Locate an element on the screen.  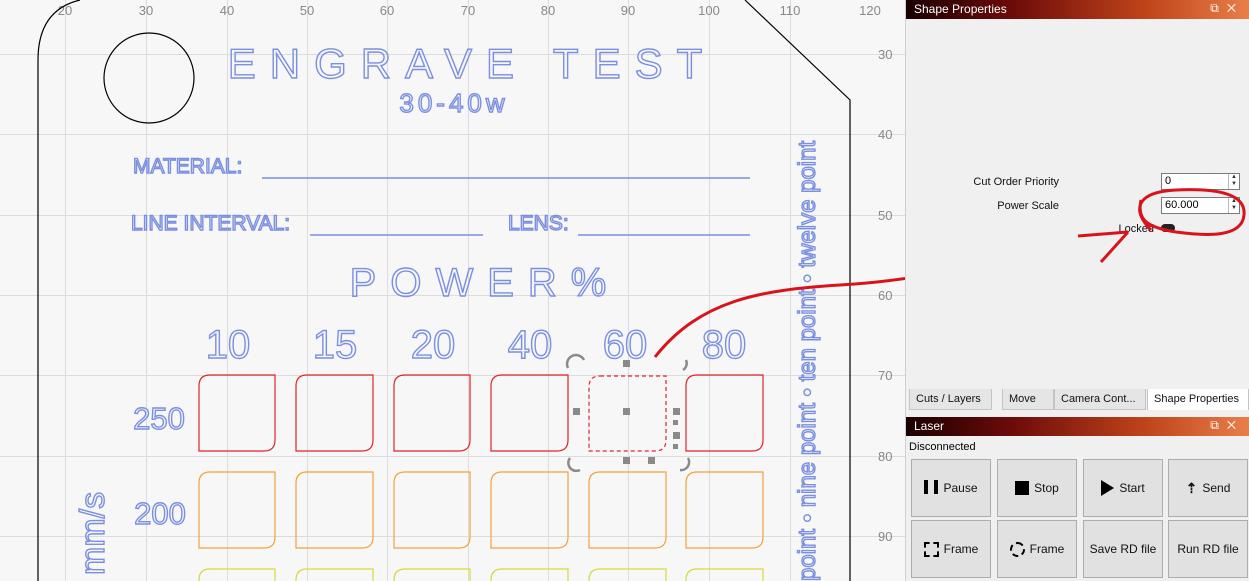
shape-properties-title: Shape Properties is located at coordinates (960, 9).